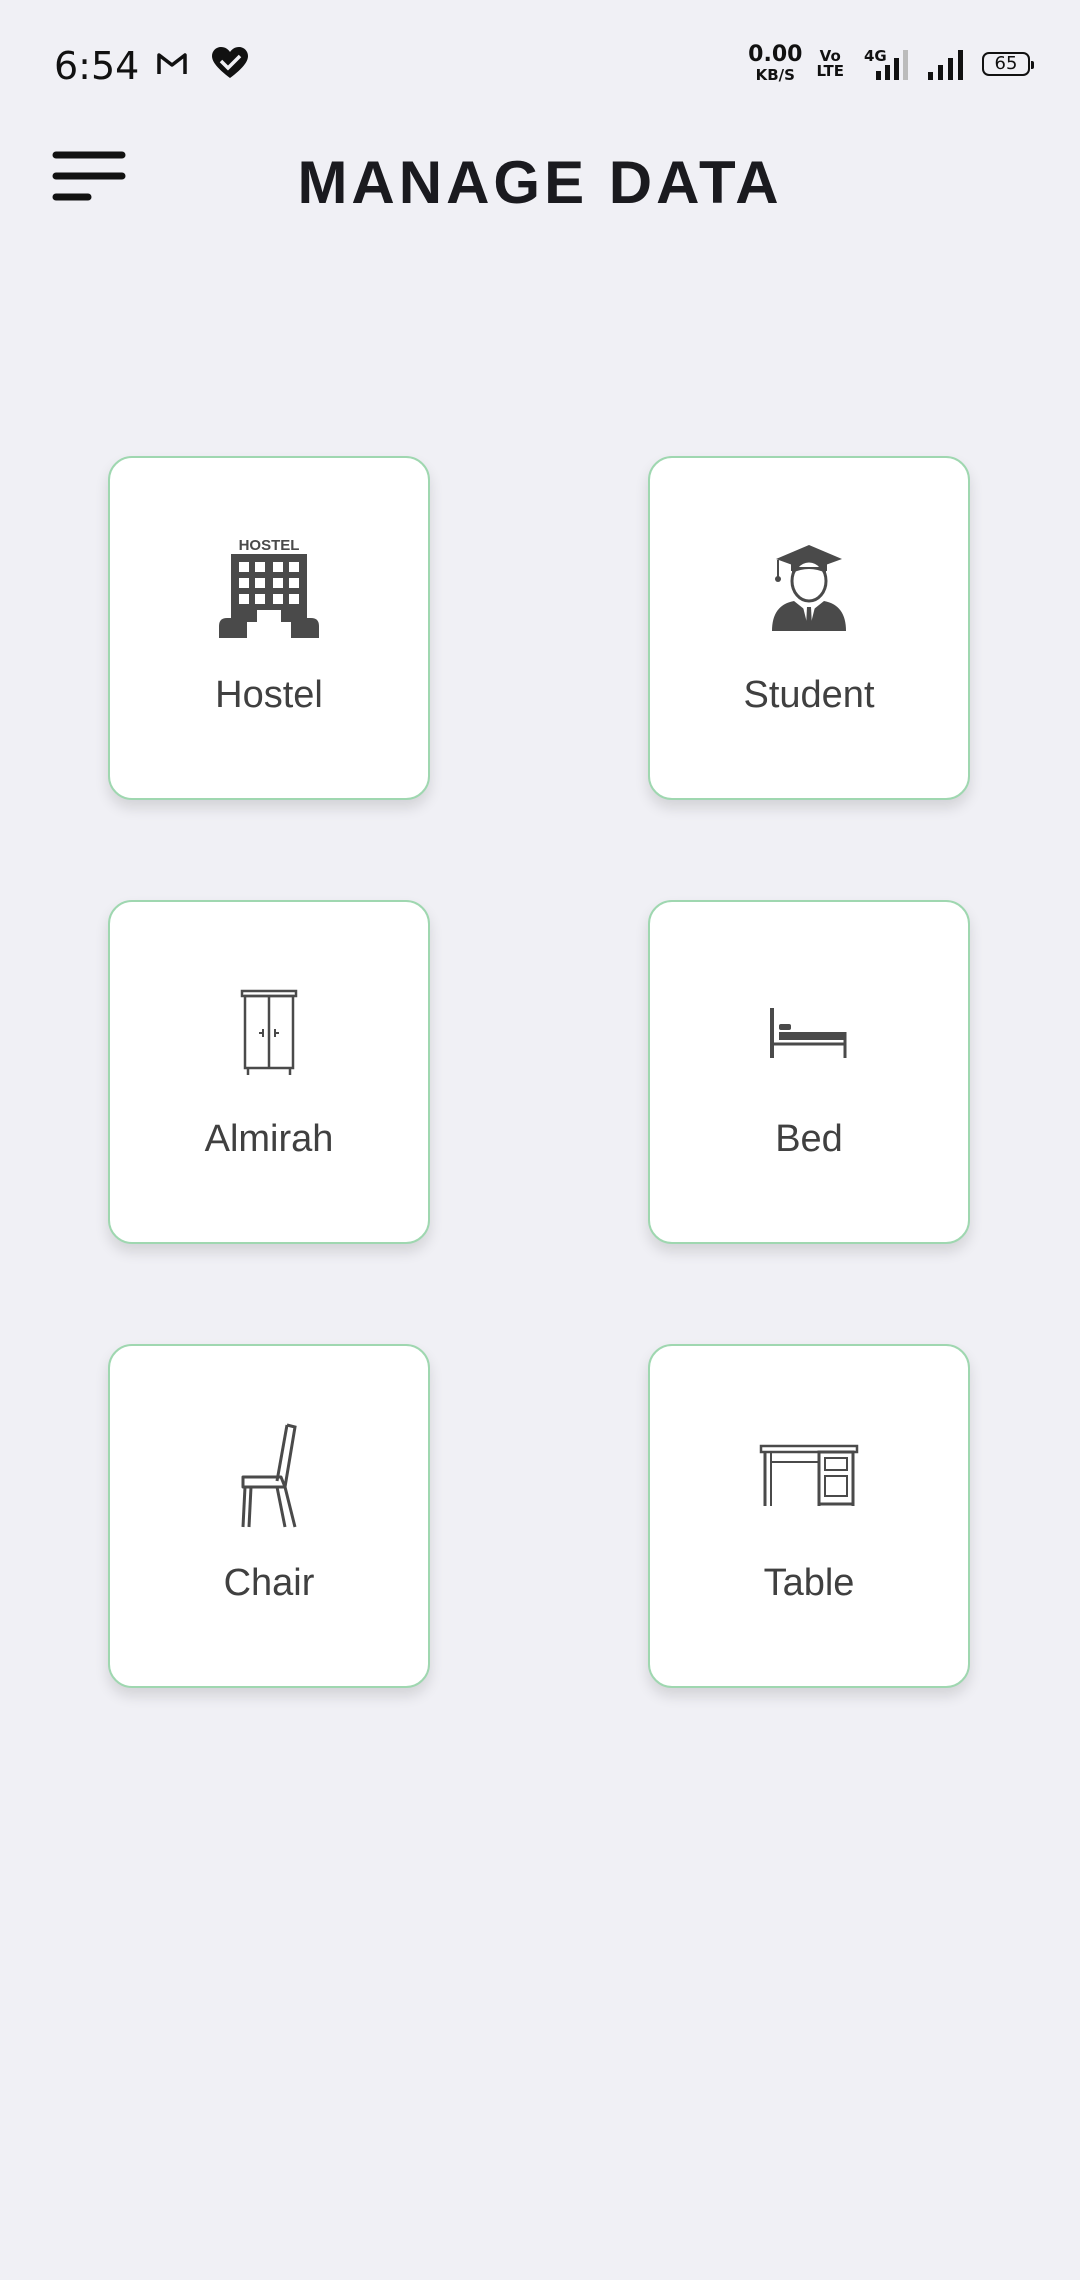 This screenshot has height=2280, width=1080. I want to click on table-card: Table, so click(809, 1516).